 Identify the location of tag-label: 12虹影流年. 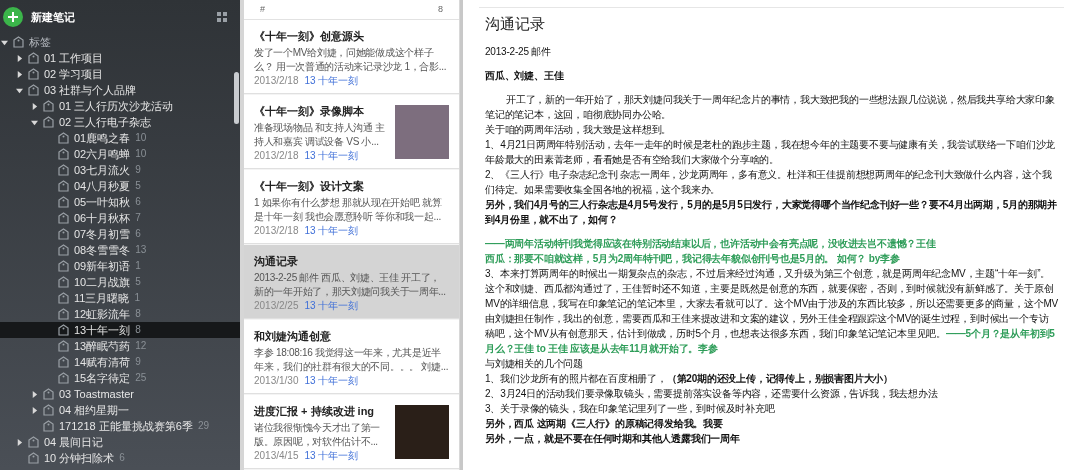
(102, 314).